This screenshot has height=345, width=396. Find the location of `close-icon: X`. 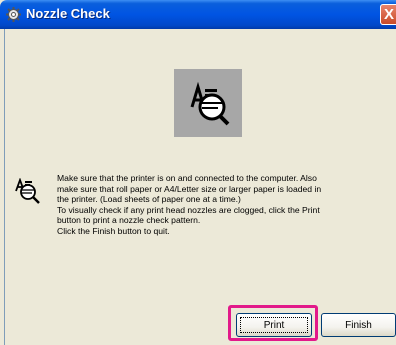

close-icon: X is located at coordinates (389, 14).